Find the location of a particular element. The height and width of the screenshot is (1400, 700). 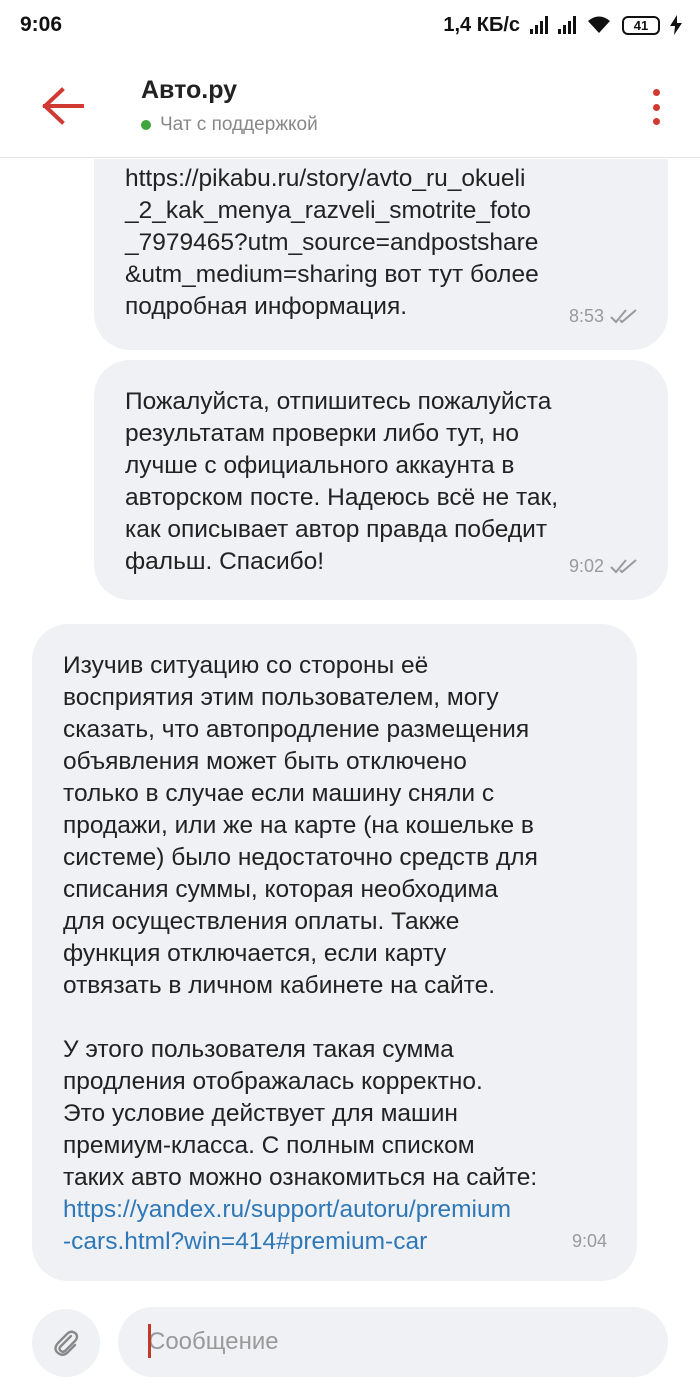

back-button is located at coordinates (63, 106).